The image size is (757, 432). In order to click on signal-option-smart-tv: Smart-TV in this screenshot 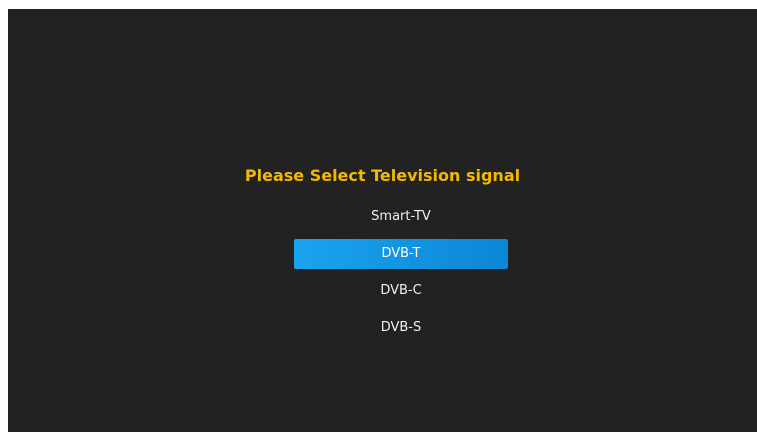, I will do `click(401, 217)`.